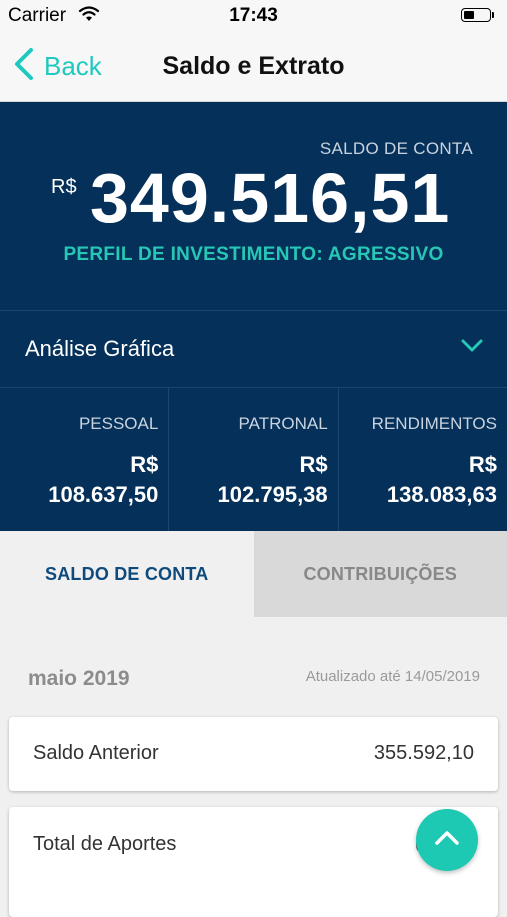 This screenshot has height=917, width=507. What do you see at coordinates (253, 349) in the screenshot?
I see `graphic-analysis-toggle: Análise Gráfica` at bounding box center [253, 349].